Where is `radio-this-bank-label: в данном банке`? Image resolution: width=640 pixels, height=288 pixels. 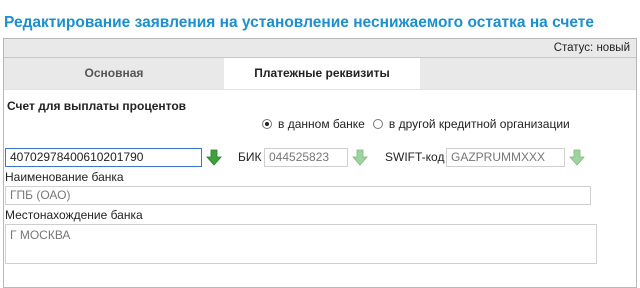
radio-this-bank-label: в данном банке is located at coordinates (321, 124).